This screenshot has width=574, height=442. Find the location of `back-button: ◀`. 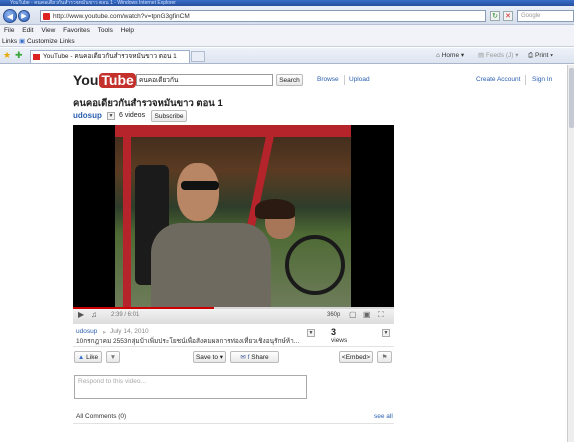

back-button: ◀ is located at coordinates (10, 16).